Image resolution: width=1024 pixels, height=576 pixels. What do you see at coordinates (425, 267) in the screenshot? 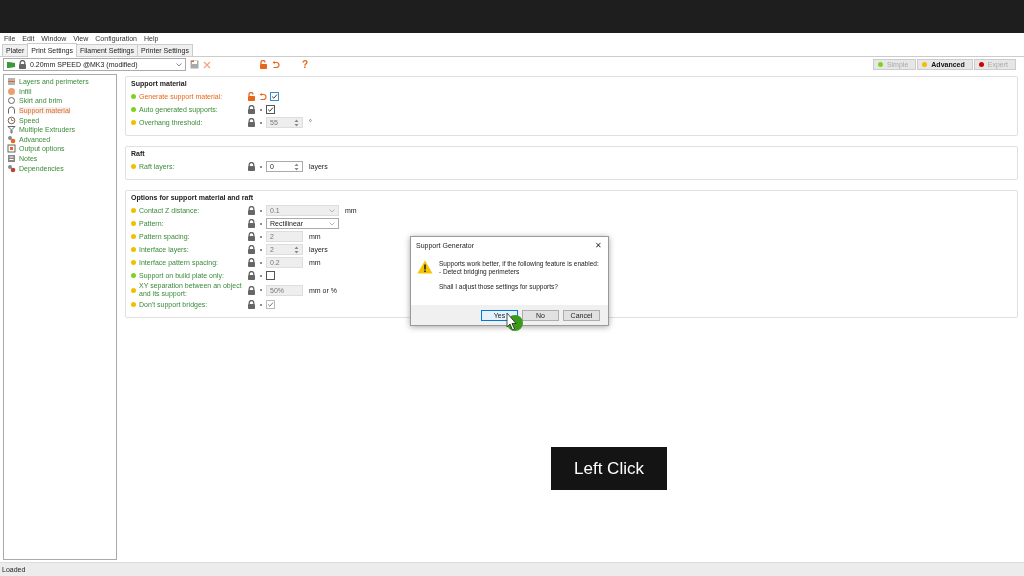
I see `warning-icon` at bounding box center [425, 267].